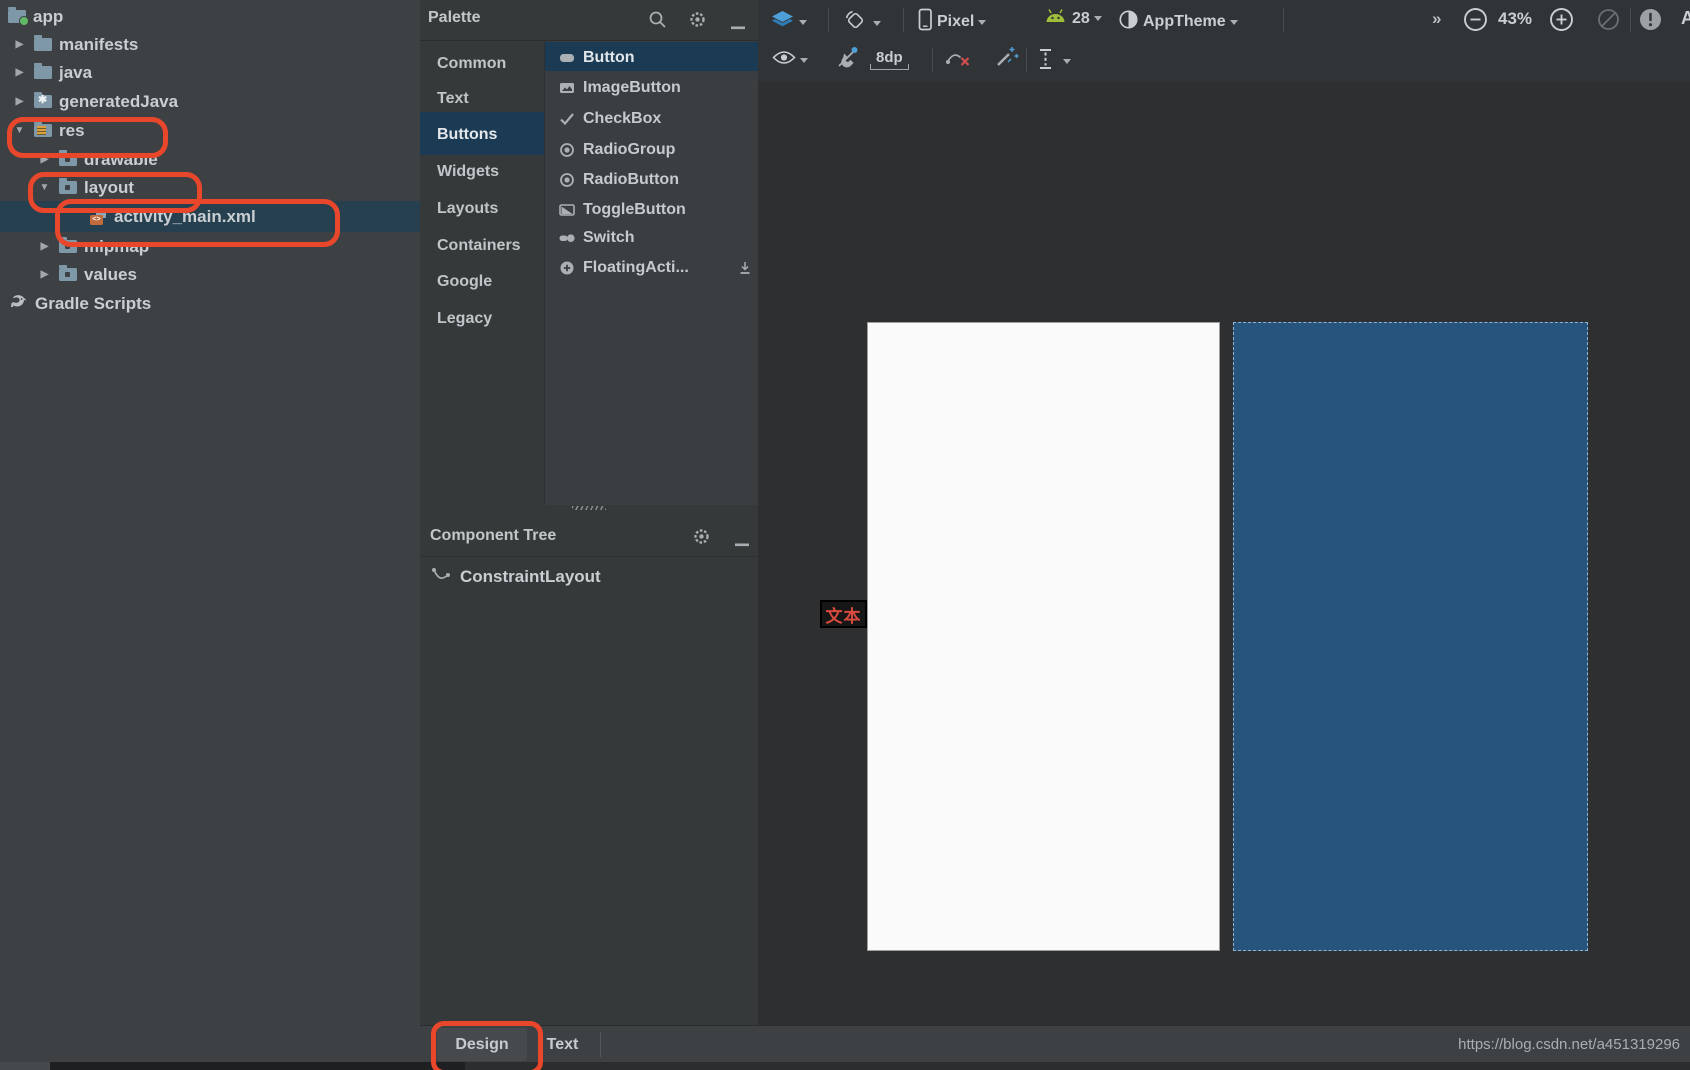 This screenshot has height=1070, width=1690. I want to click on item-label: Switch, so click(609, 237).